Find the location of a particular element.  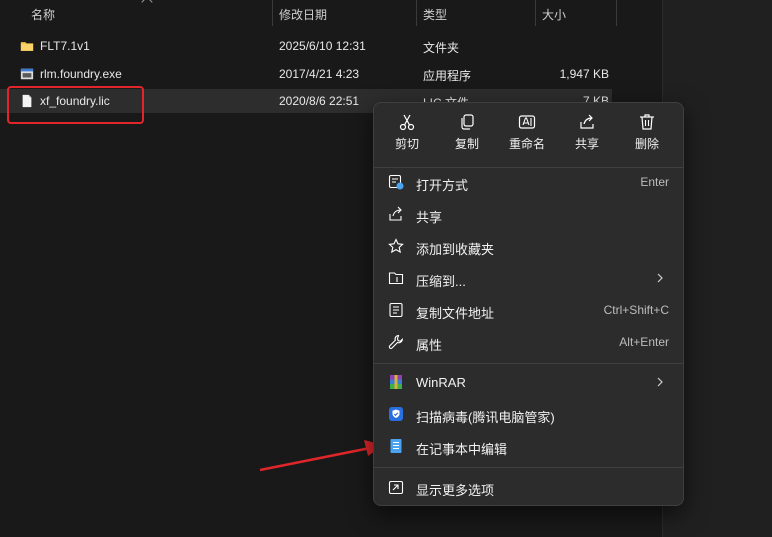

scissors-icon is located at coordinates (407, 122).